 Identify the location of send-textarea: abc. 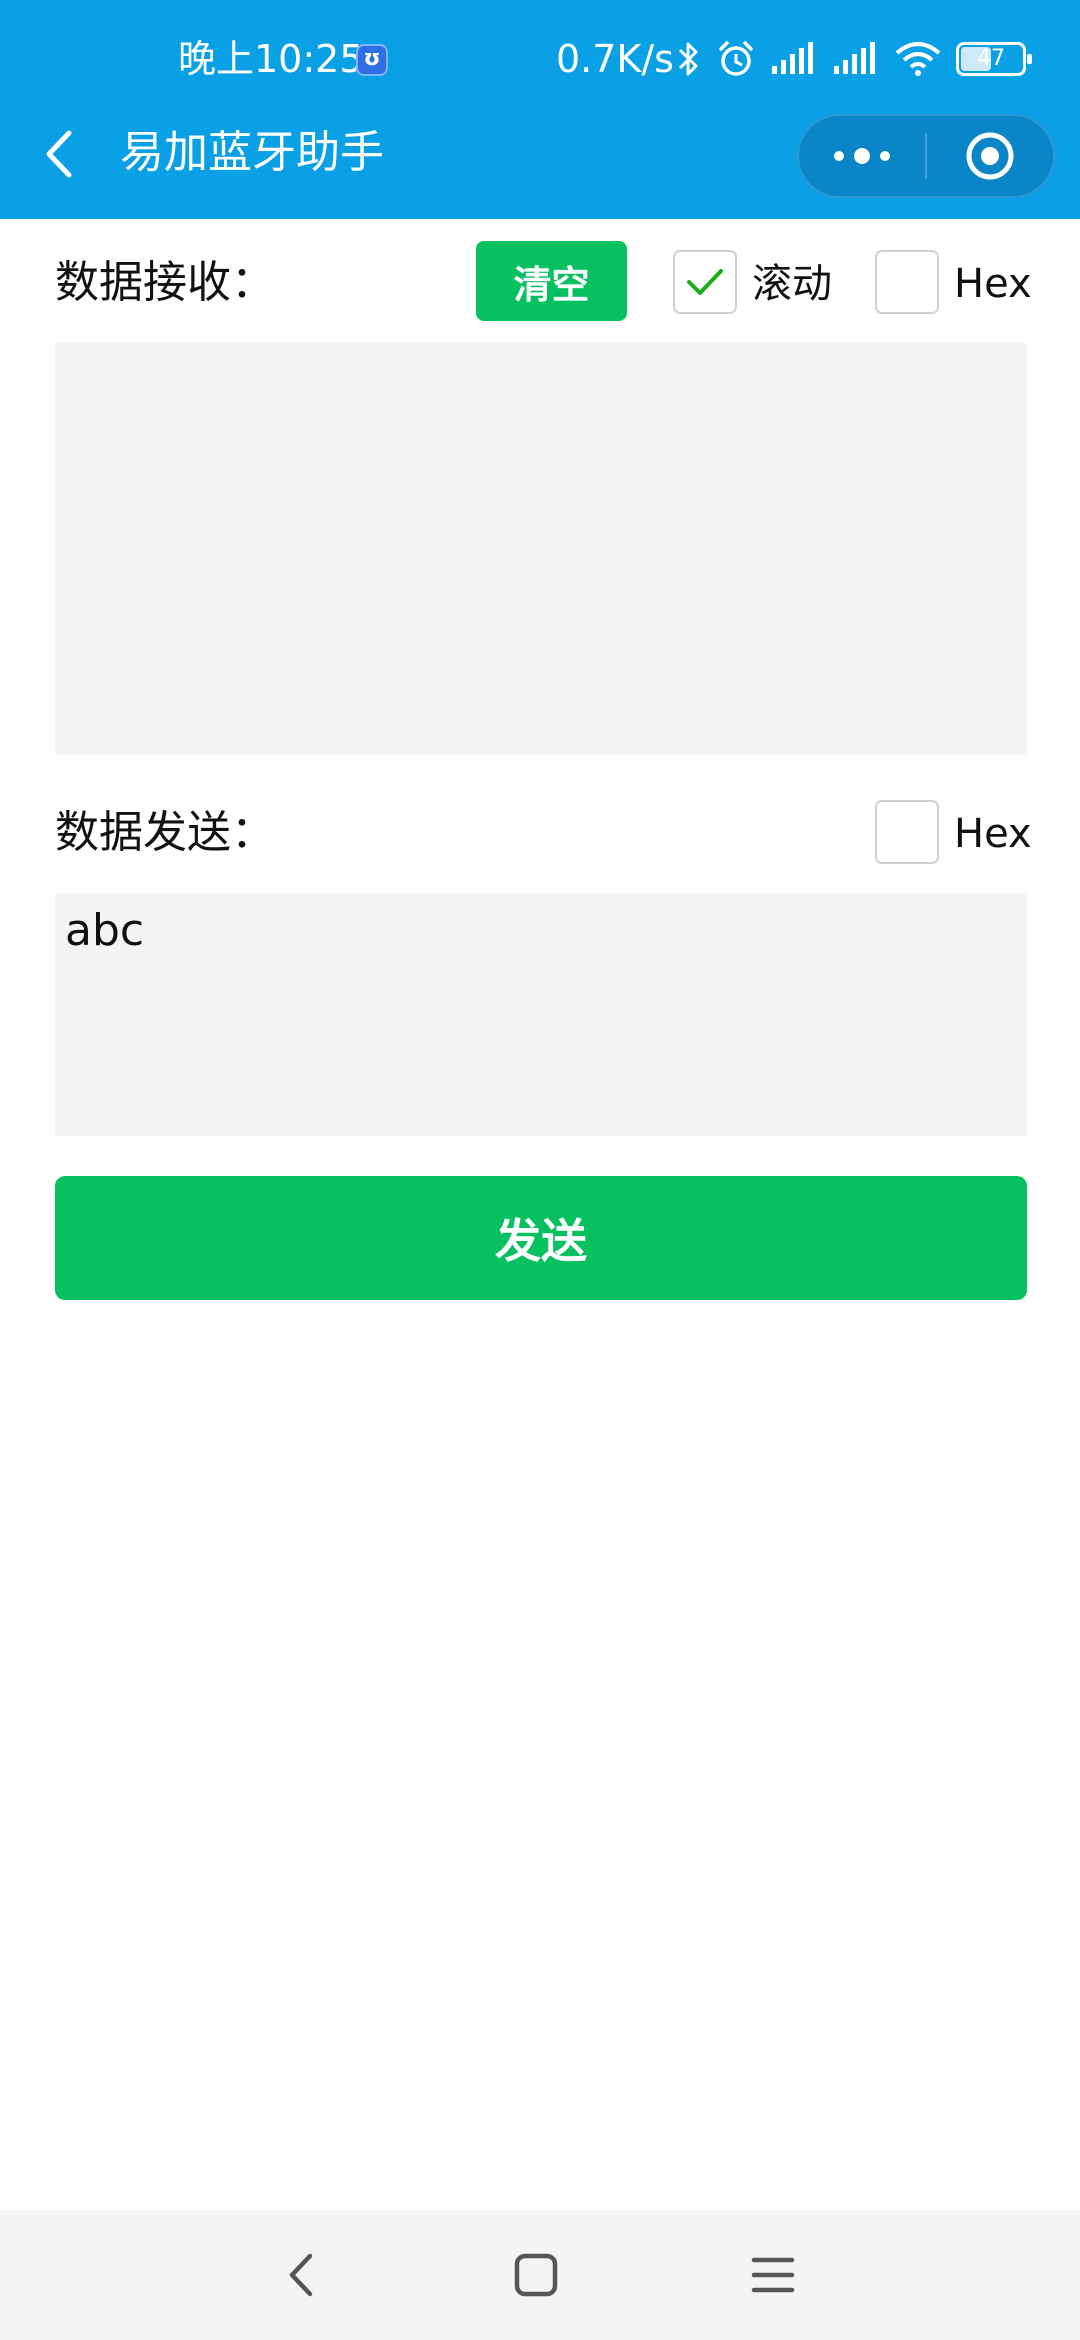
(541, 1014).